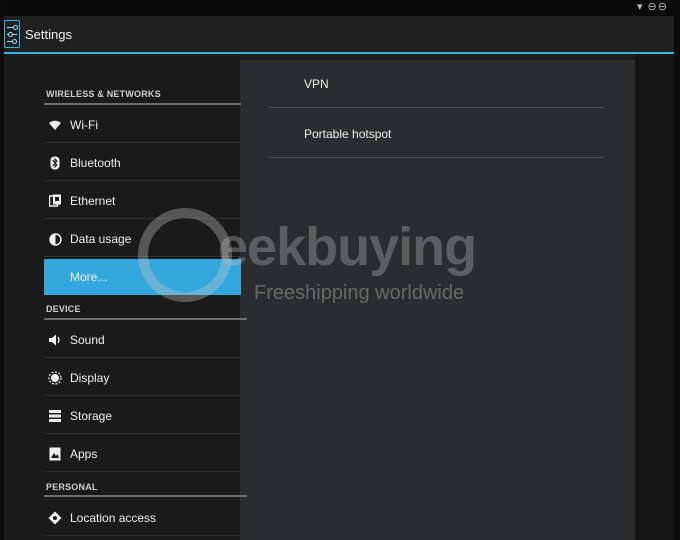  Describe the element at coordinates (654, 297) in the screenshot. I see `right-margin` at that location.